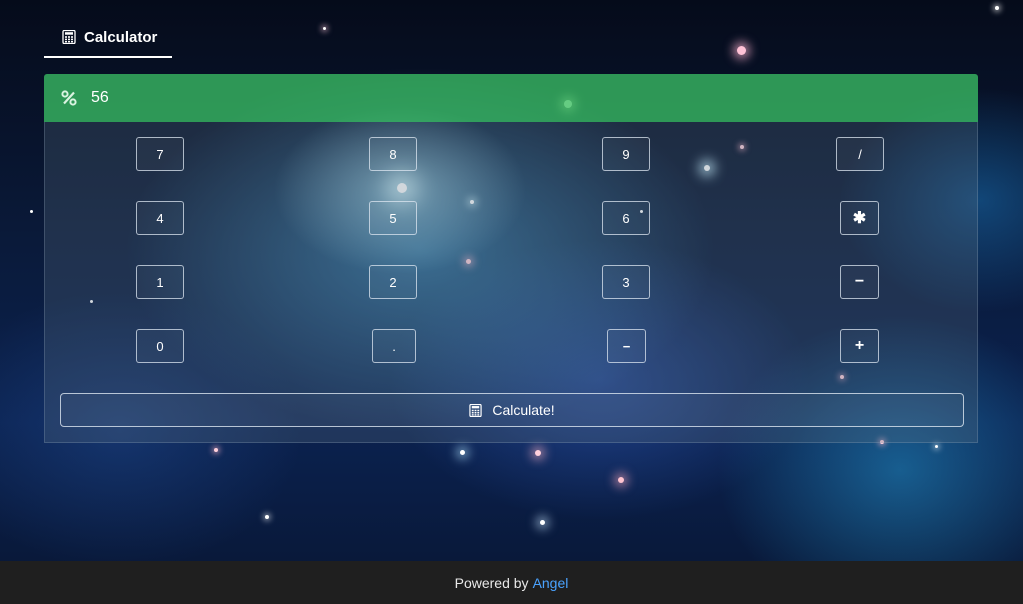  I want to click on key-4: 4, so click(160, 218).